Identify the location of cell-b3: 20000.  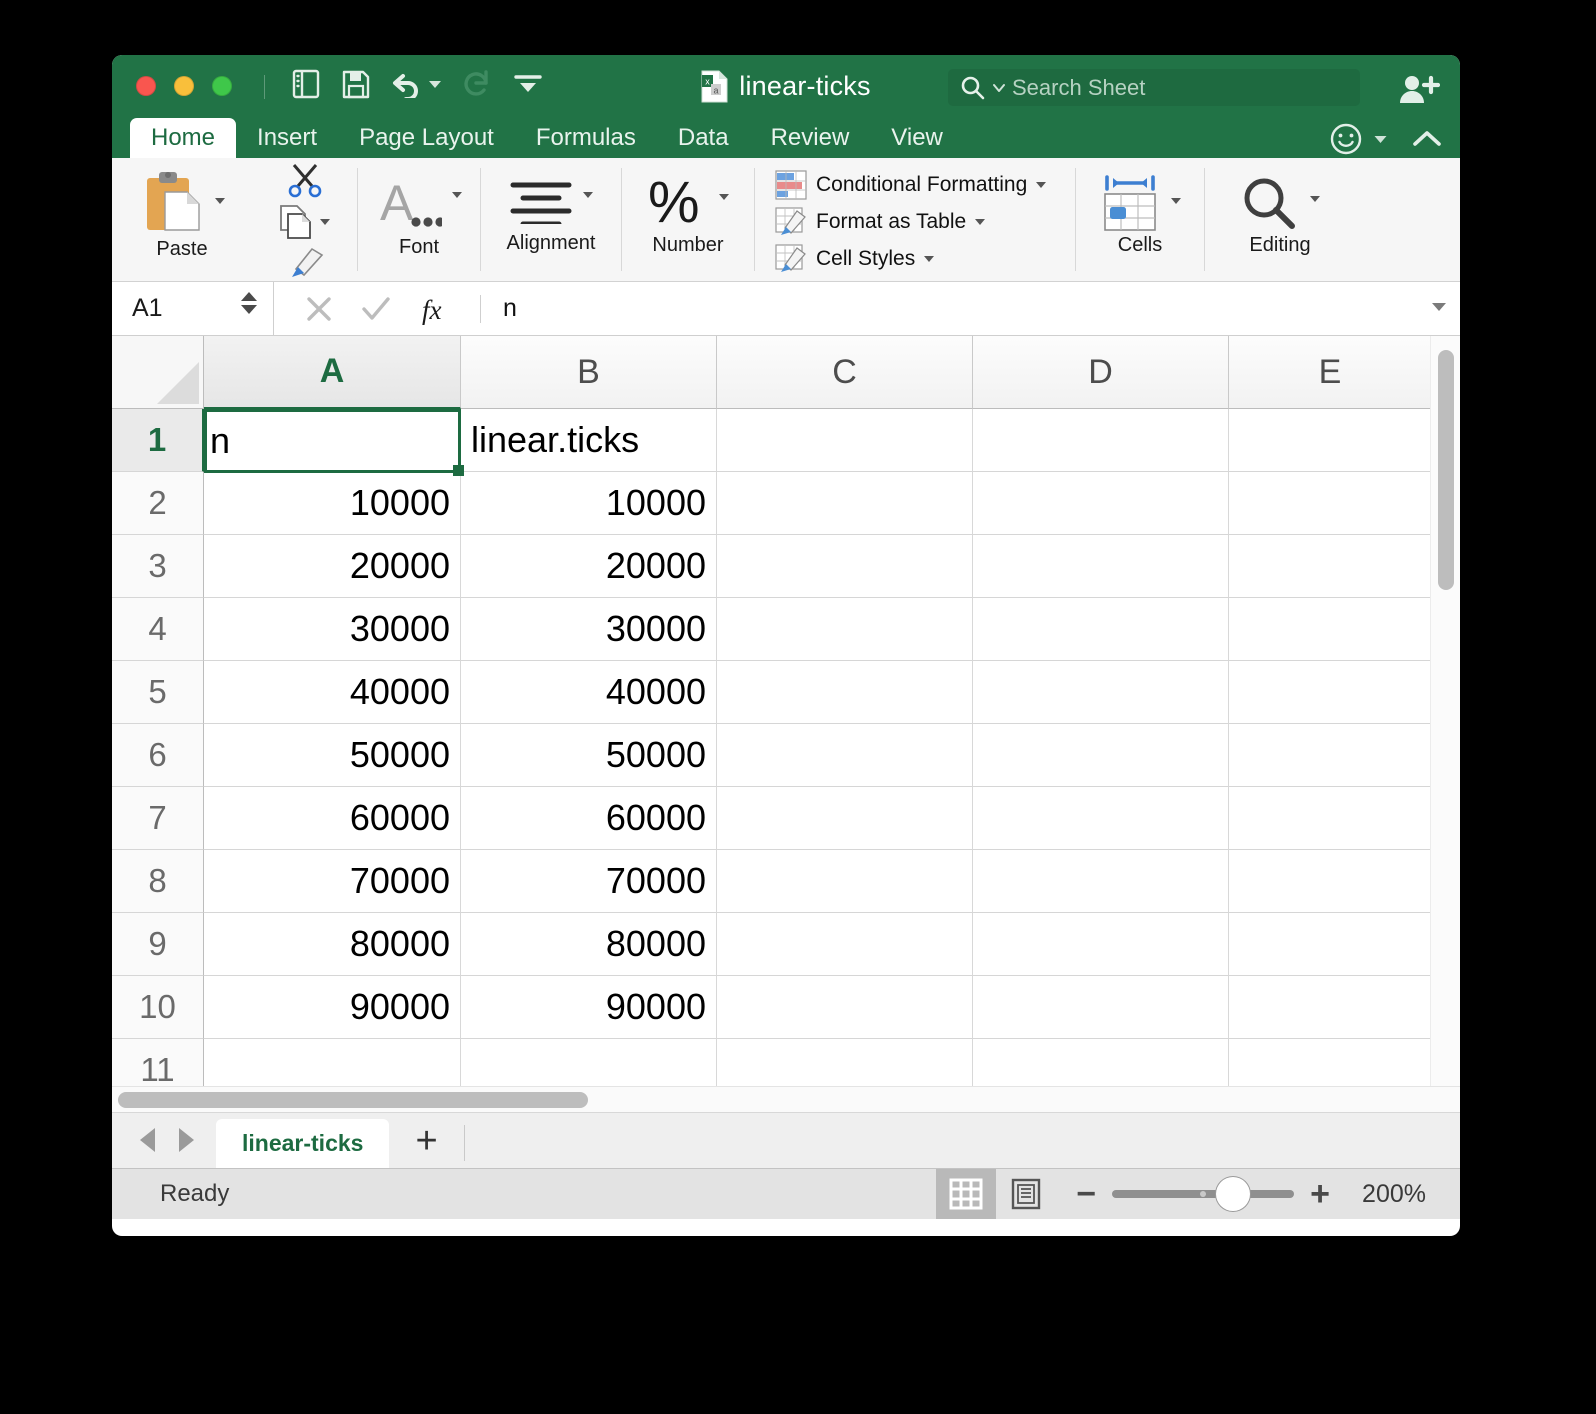
(589, 566).